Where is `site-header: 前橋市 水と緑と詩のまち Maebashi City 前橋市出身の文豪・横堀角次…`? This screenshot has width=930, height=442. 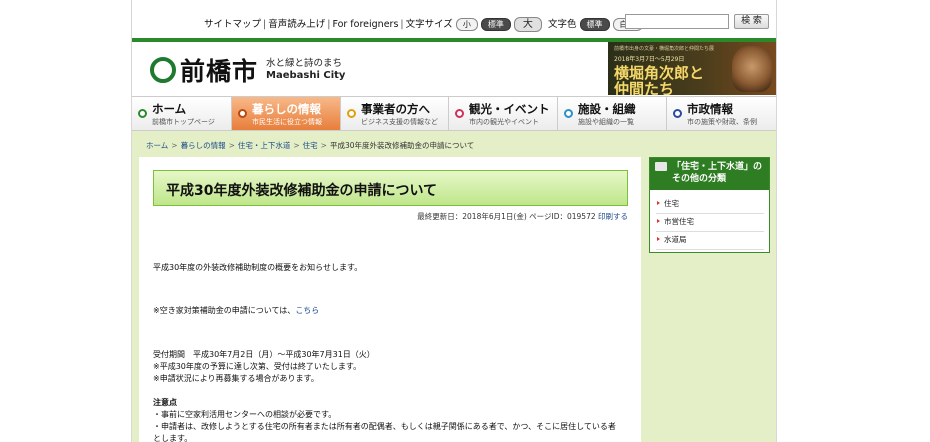
site-header: 前橋市 水と緑と詩のまち Maebashi City 前橋市出身の文豪・横堀角次… is located at coordinates (454, 68).